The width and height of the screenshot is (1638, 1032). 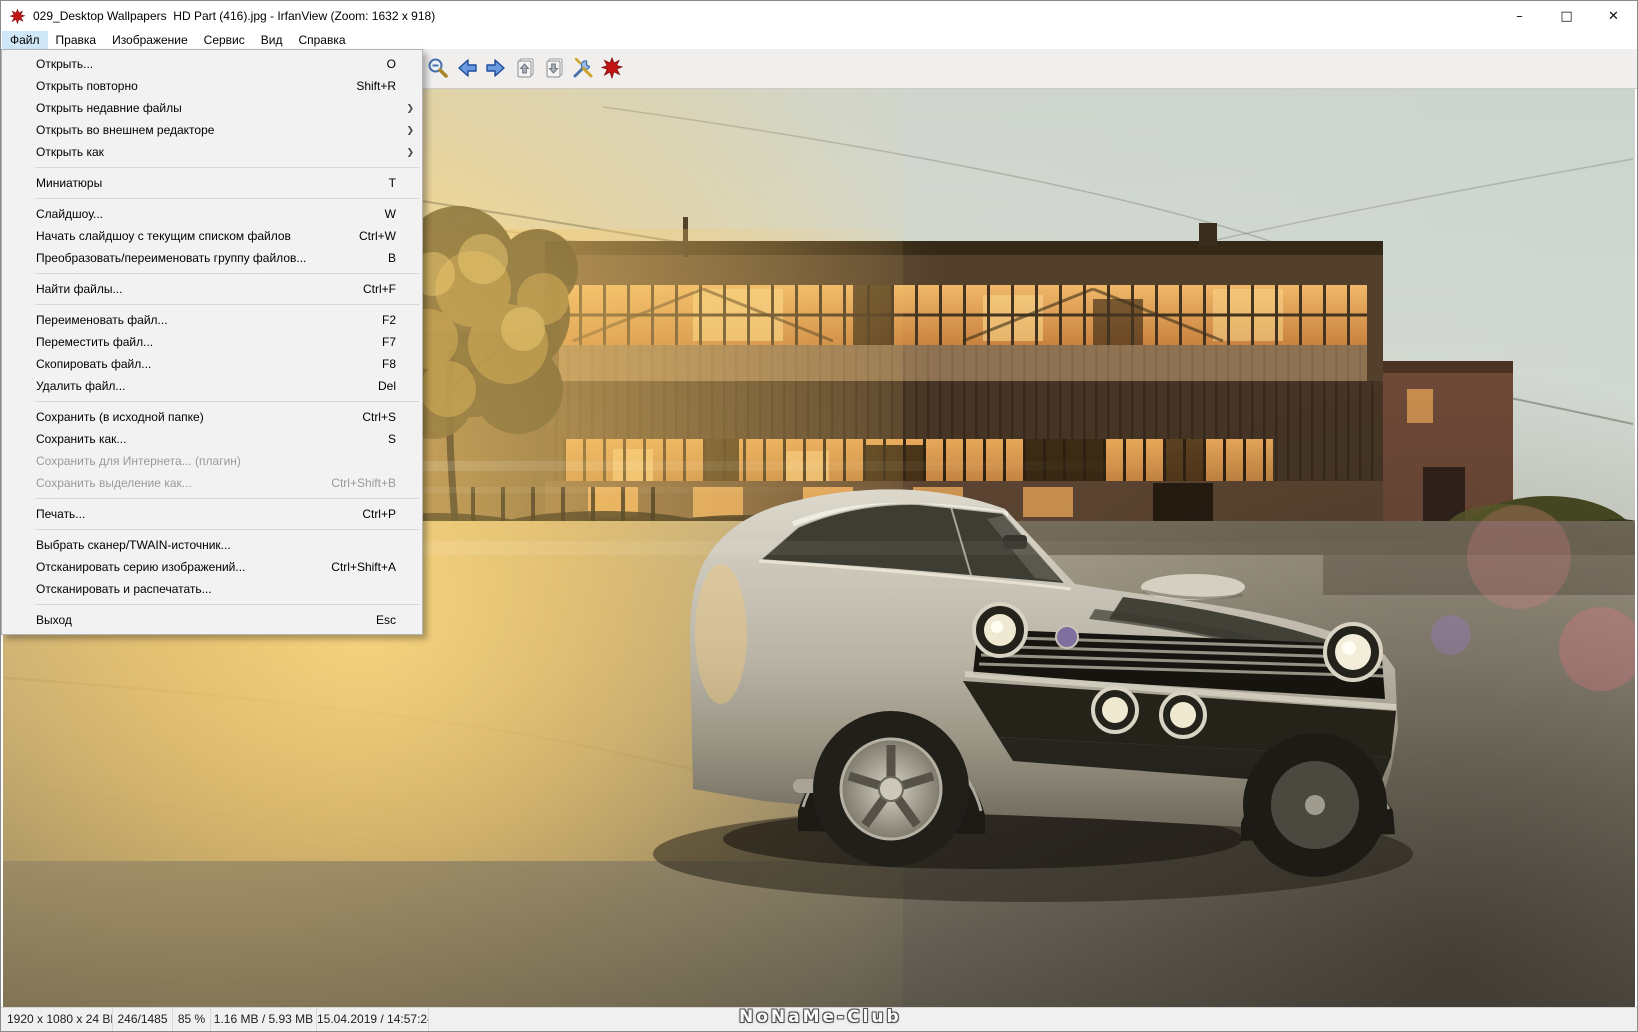 I want to click on menu-item-open-external-editor: Открыть во внешнем редакторе ❯, so click(x=212, y=130).